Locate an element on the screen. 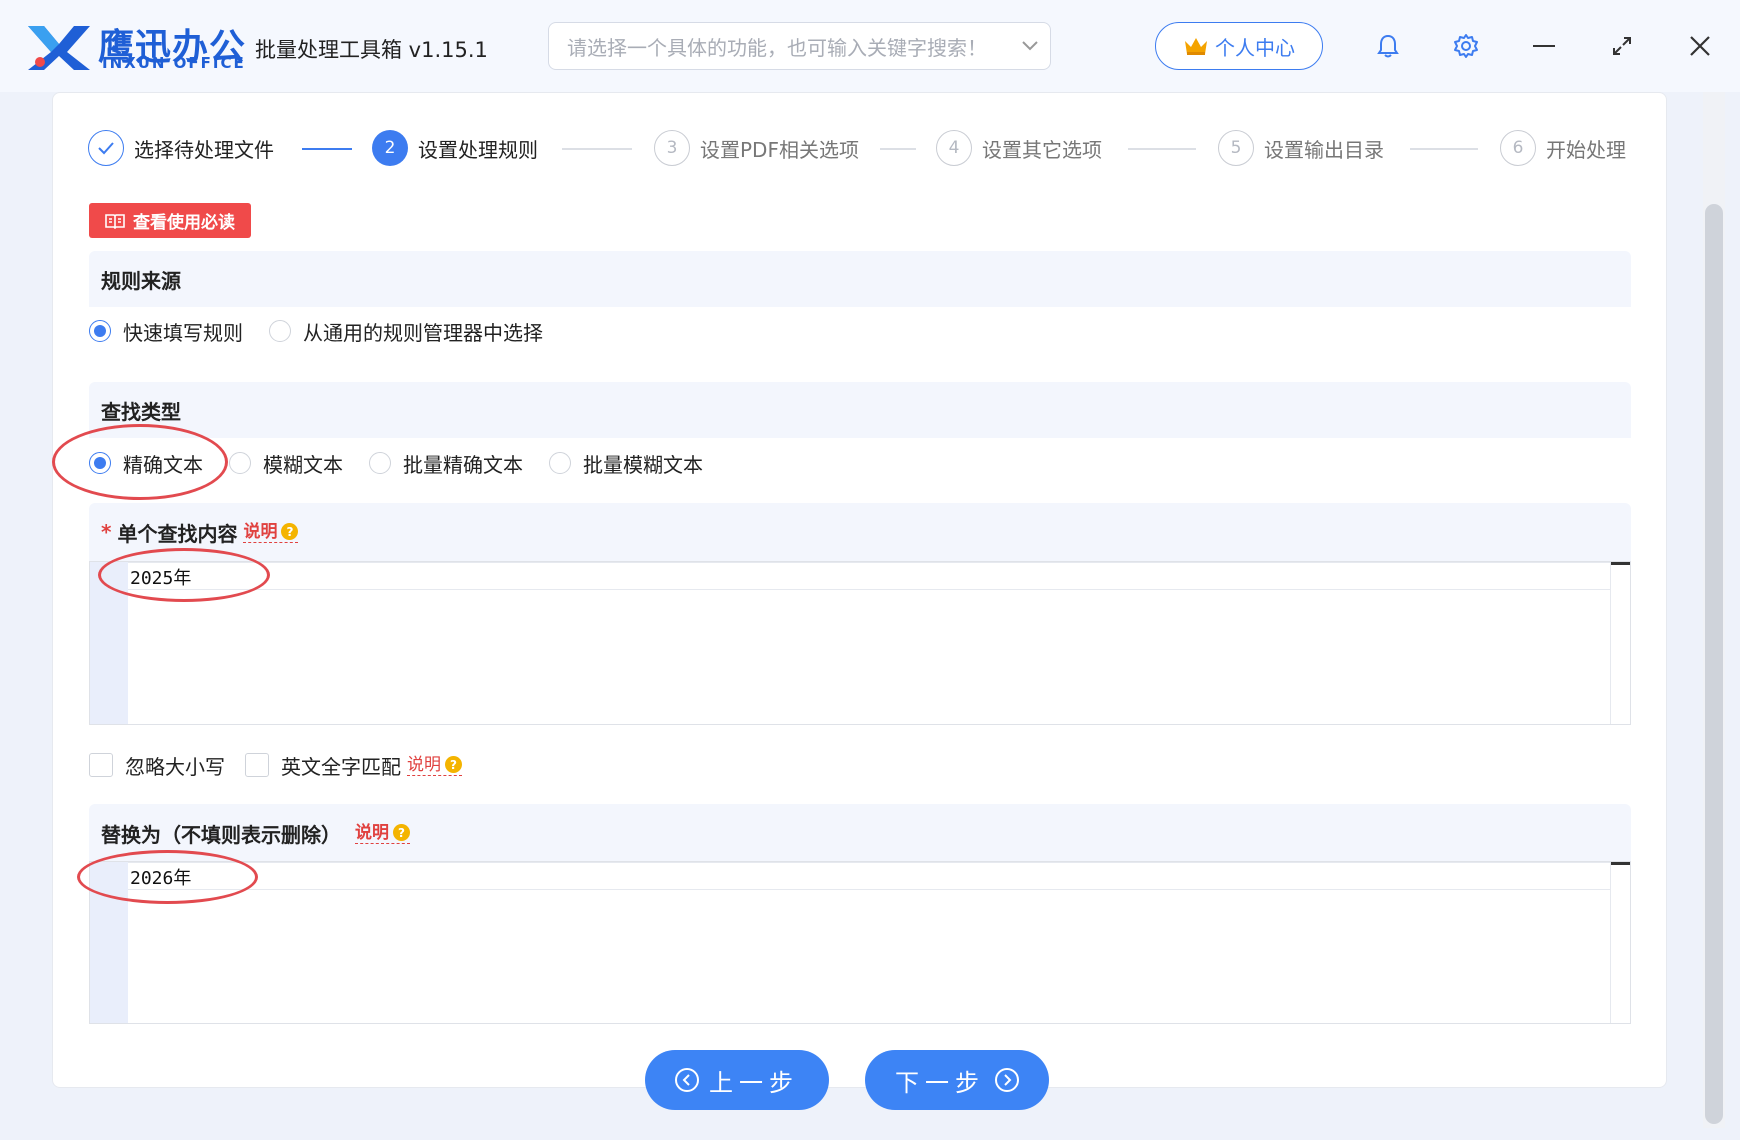 The height and width of the screenshot is (1140, 1740). radio-batch-fuzzy-text is located at coordinates (560, 463).